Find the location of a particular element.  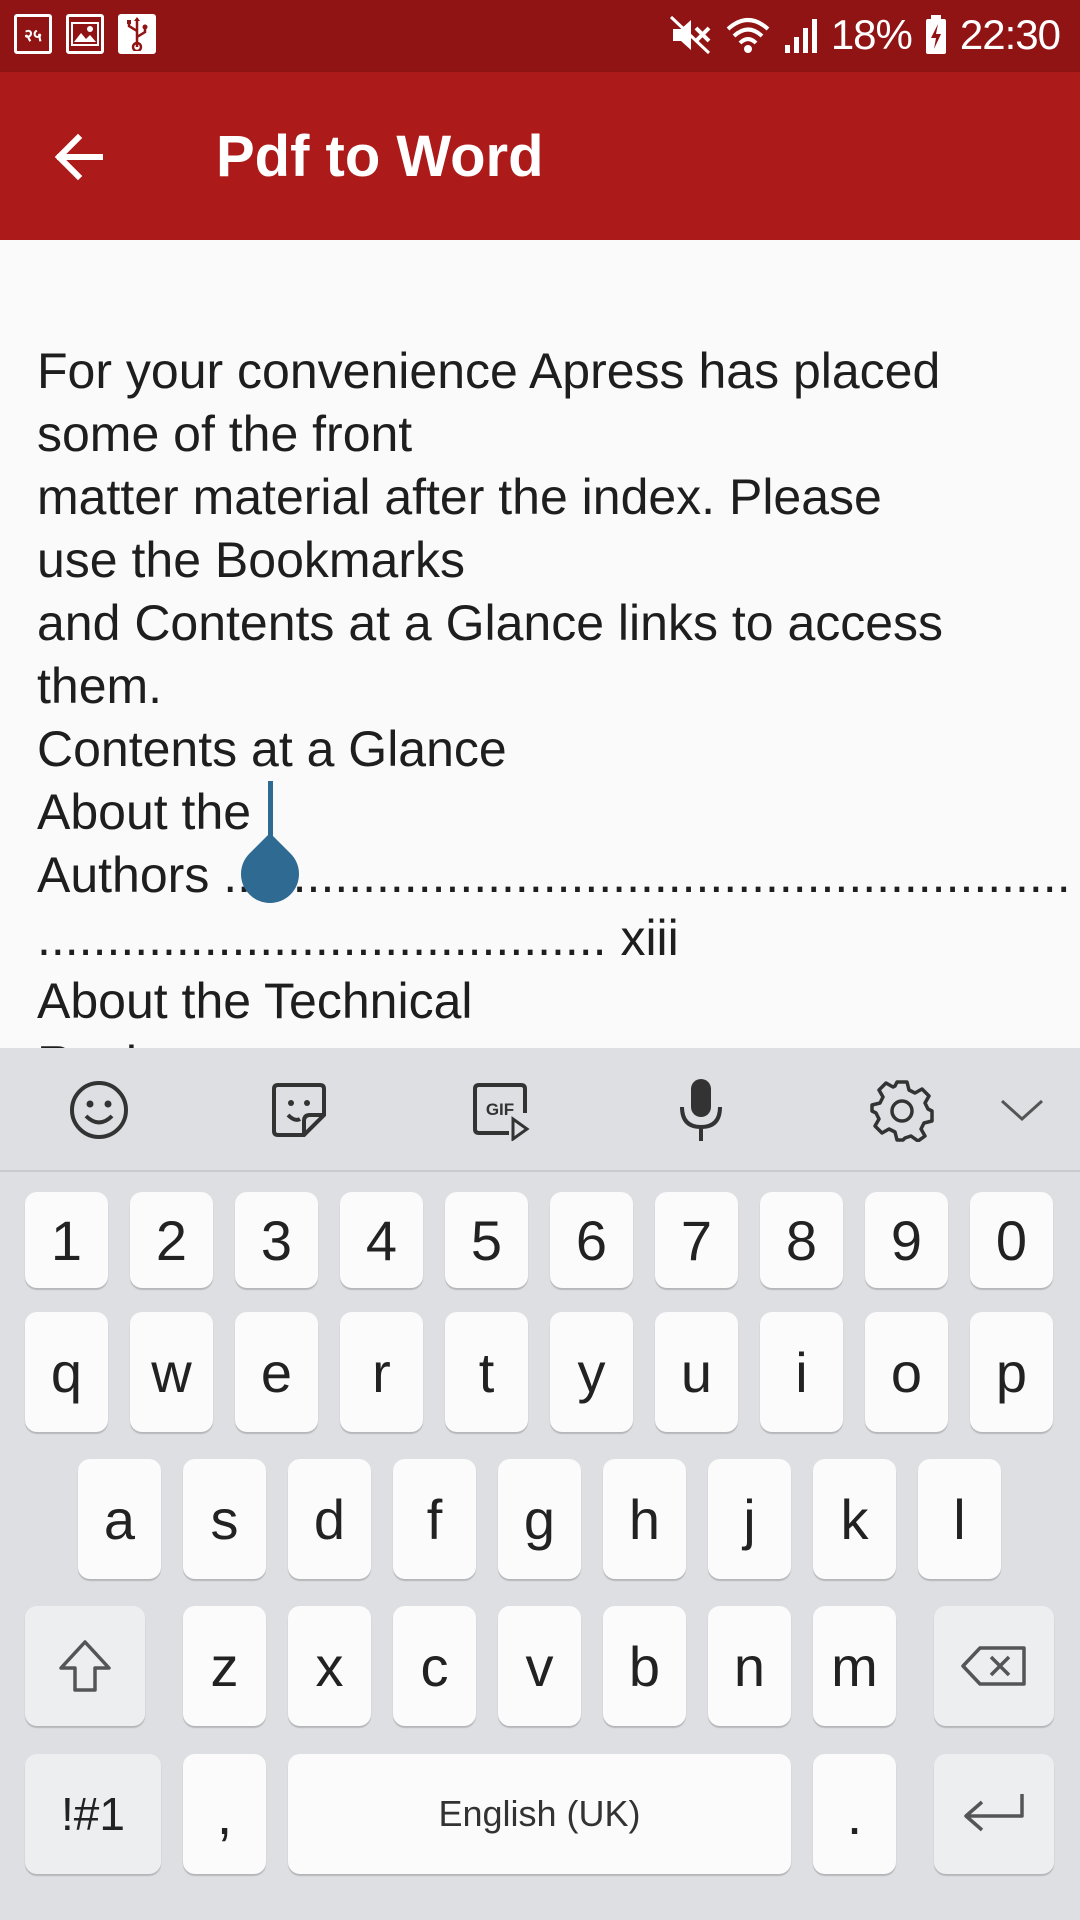

key-w: w is located at coordinates (171, 1372).